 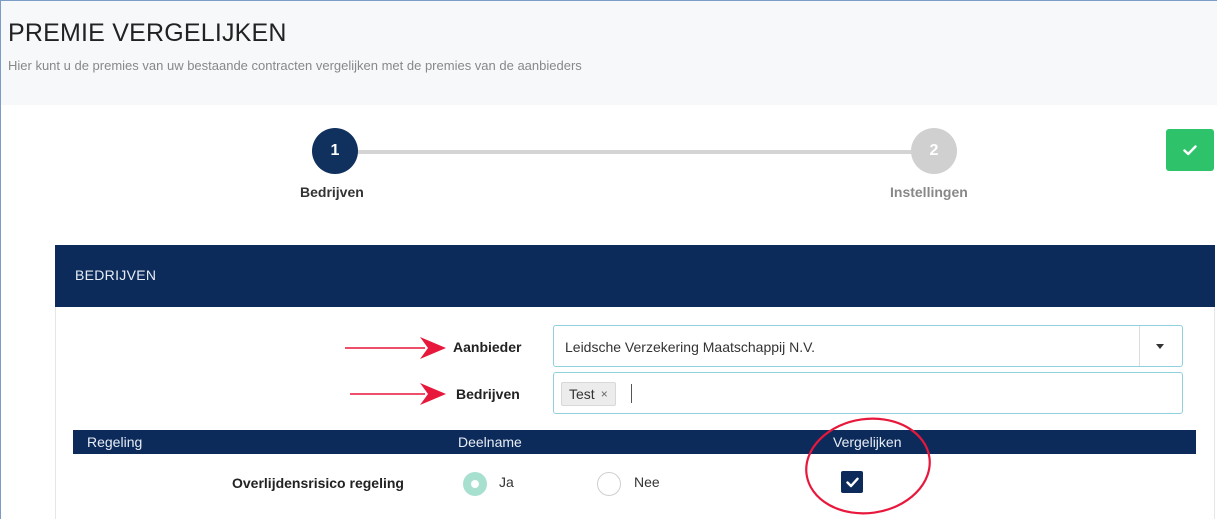 I want to click on check-icon, so click(x=1190, y=149).